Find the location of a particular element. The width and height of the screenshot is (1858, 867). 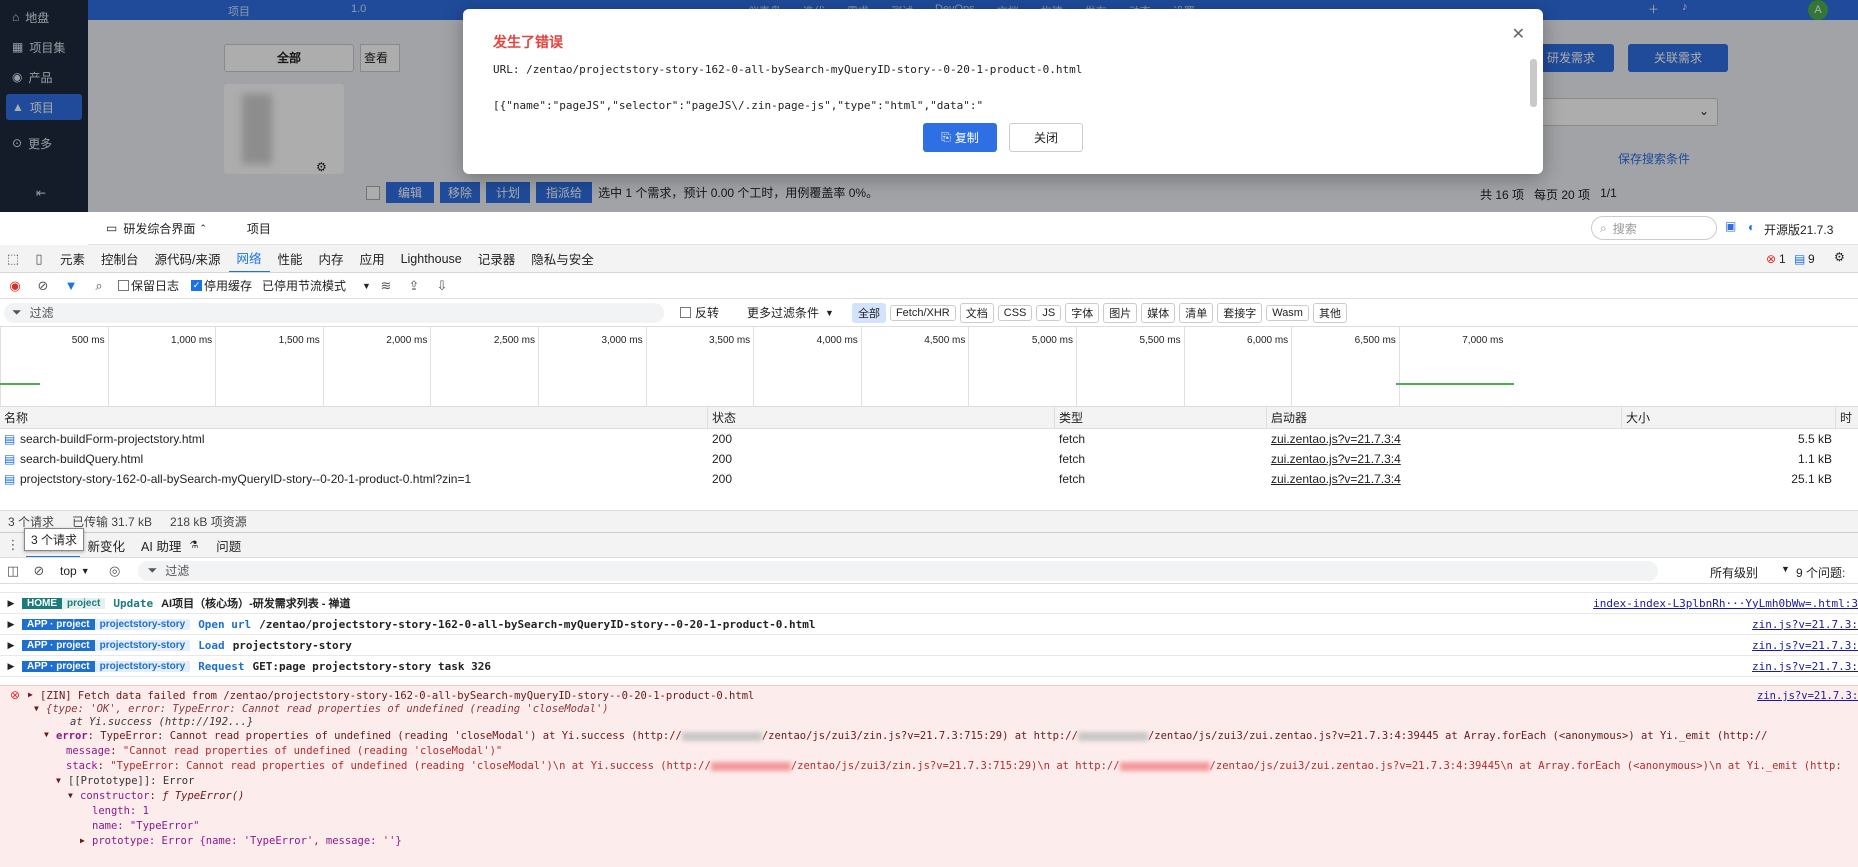

request-name: search-buildForm-projectstory.html is located at coordinates (110, 439).